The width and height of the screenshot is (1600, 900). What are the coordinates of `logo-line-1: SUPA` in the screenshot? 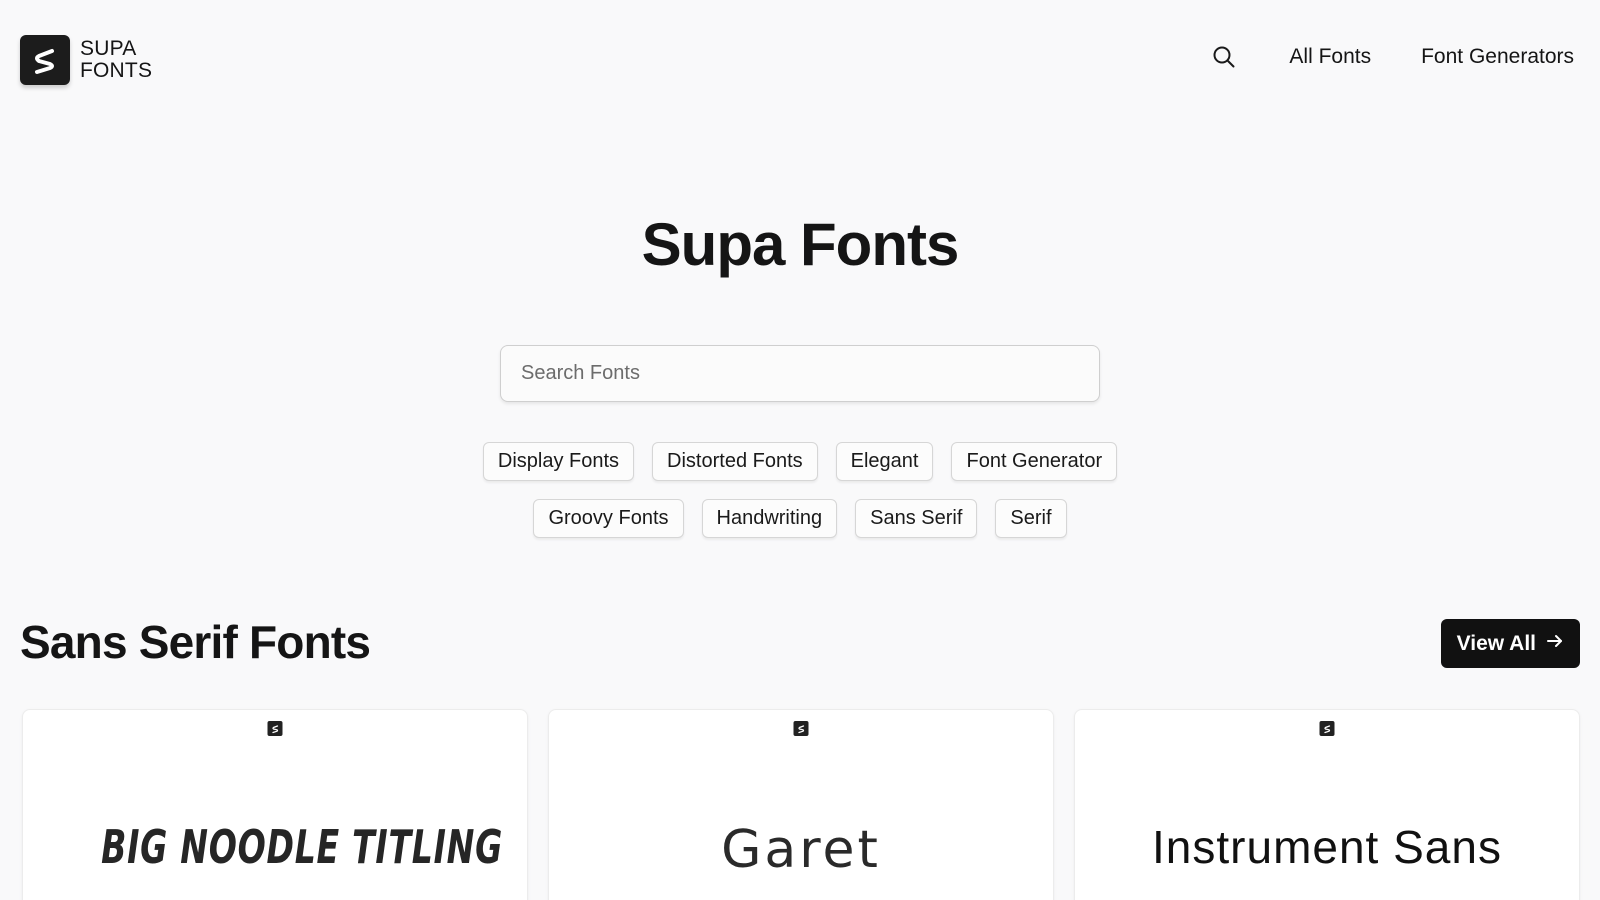 It's located at (108, 48).